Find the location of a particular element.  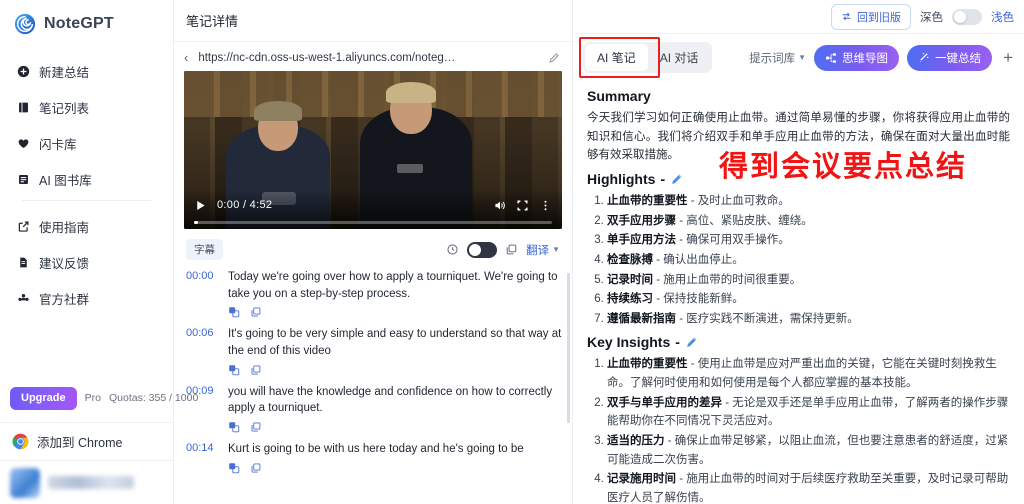

community-icon is located at coordinates (23, 298).